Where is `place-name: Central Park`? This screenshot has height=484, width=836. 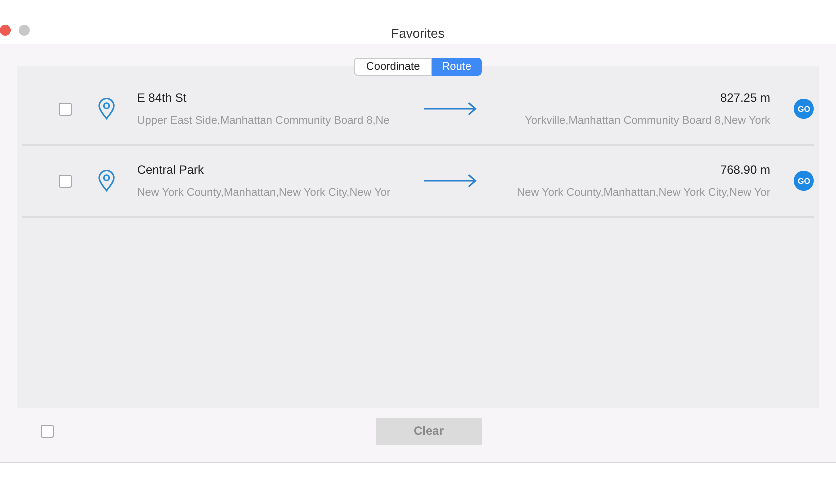
place-name: Central Park is located at coordinates (171, 170).